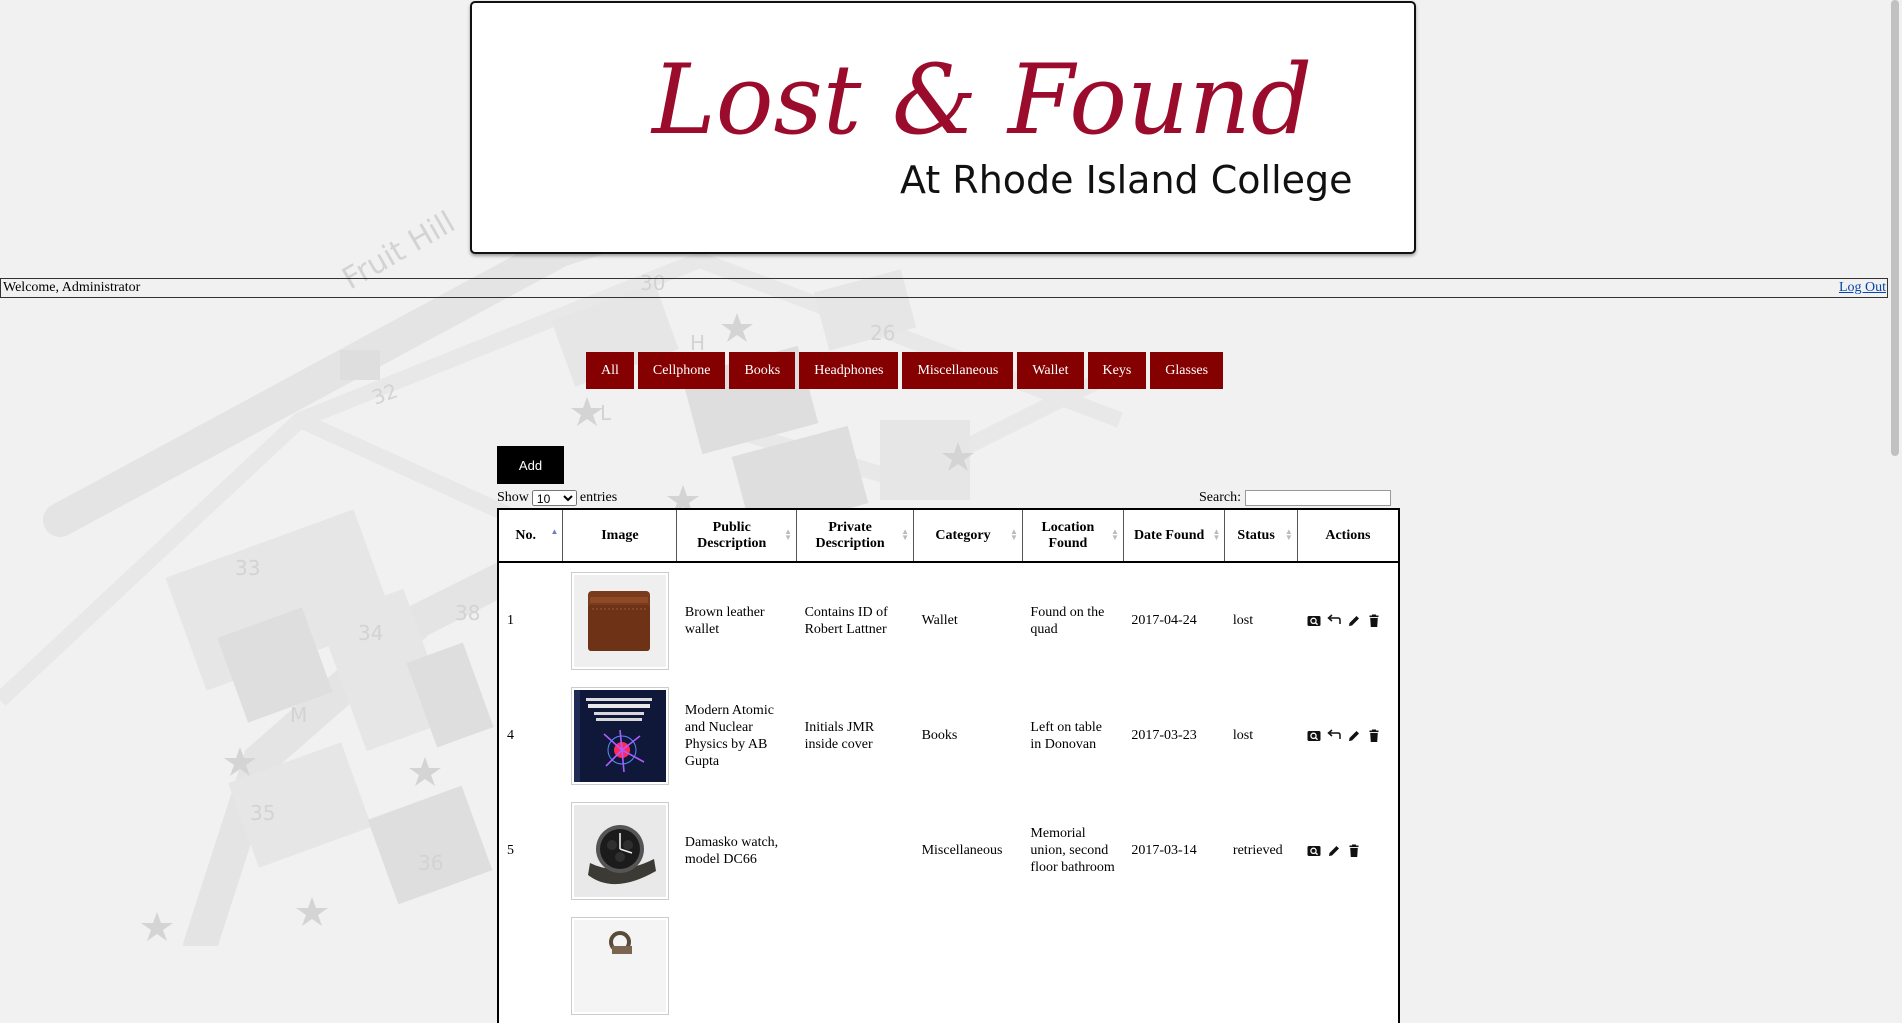 This screenshot has width=1902, height=1023. I want to click on location-cell: Left on table in Donovan, so click(1066, 735).